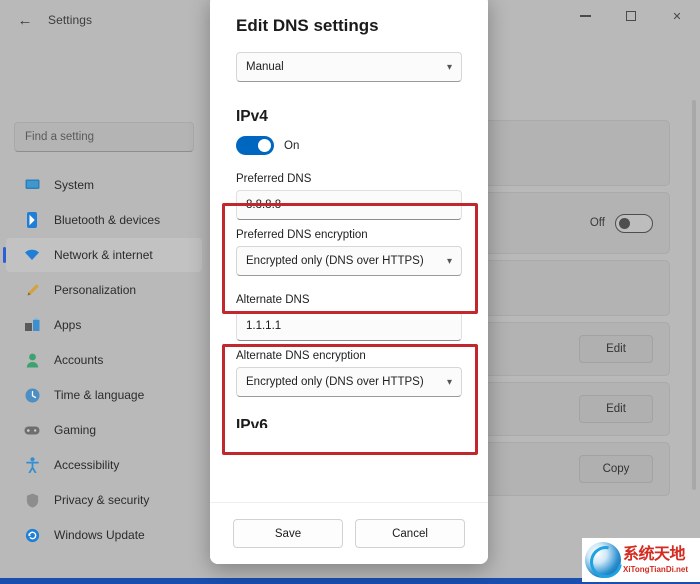 This screenshot has height=584, width=700. Describe the element at coordinates (104, 430) in the screenshot. I see `sidebar-item-gaming: Gaming` at that location.